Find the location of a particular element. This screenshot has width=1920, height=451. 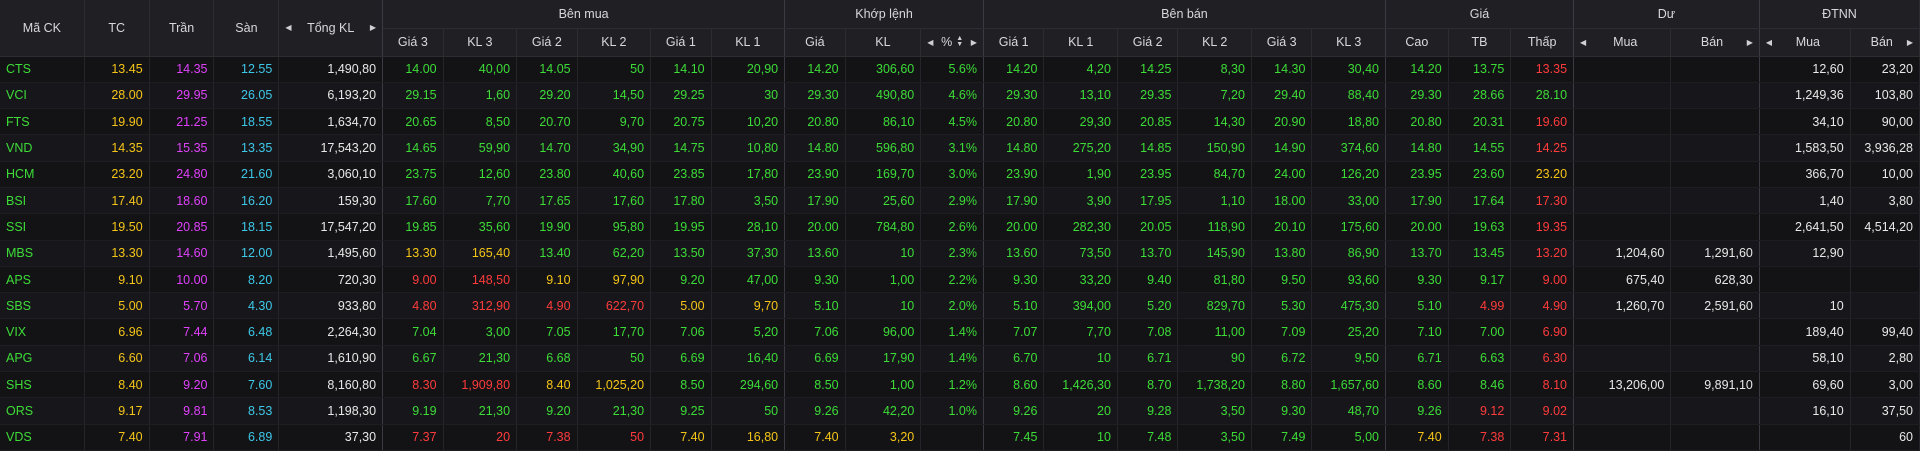

match-percent-cell: 3.0% is located at coordinates (952, 174).